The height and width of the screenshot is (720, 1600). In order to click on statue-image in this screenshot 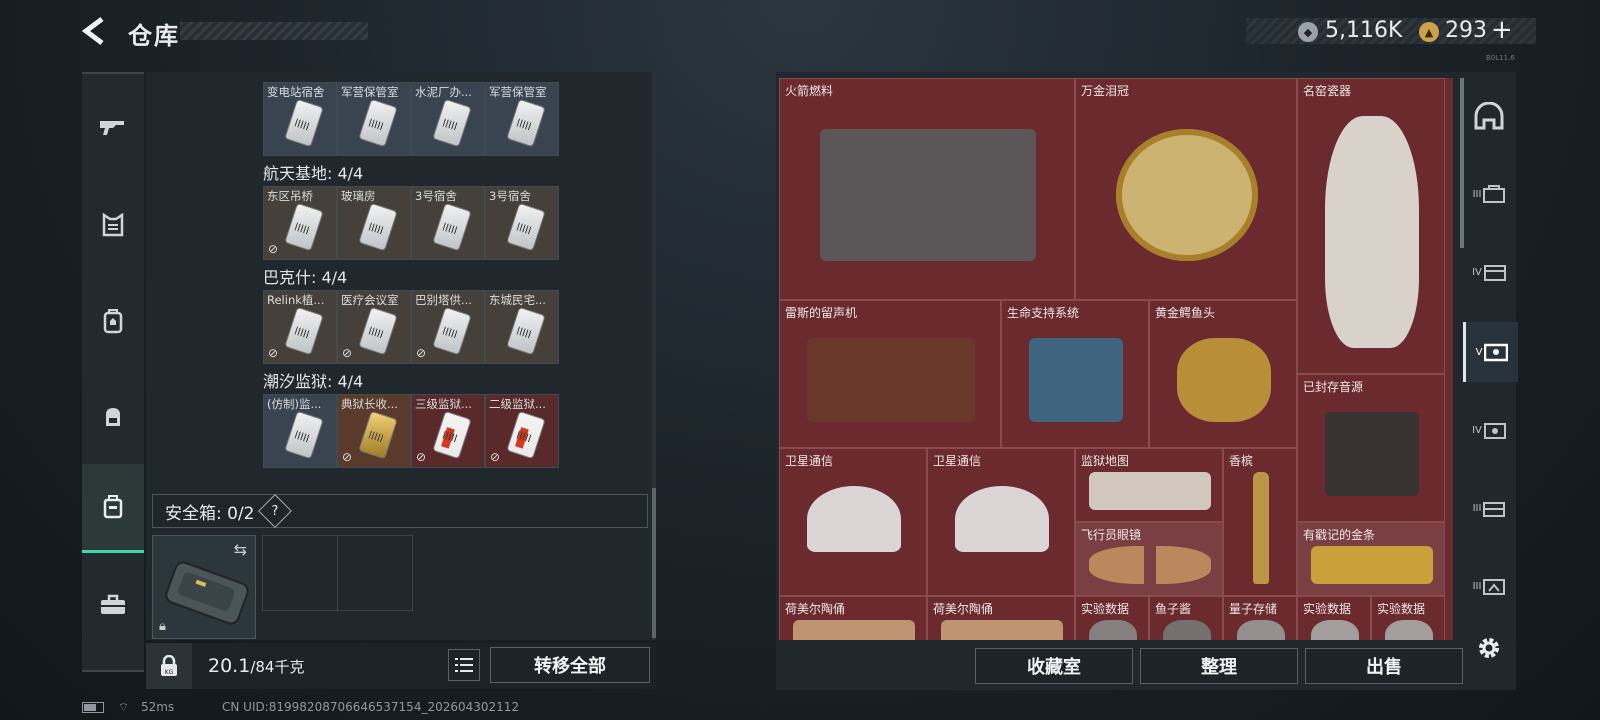, I will do `click(854, 630)`.